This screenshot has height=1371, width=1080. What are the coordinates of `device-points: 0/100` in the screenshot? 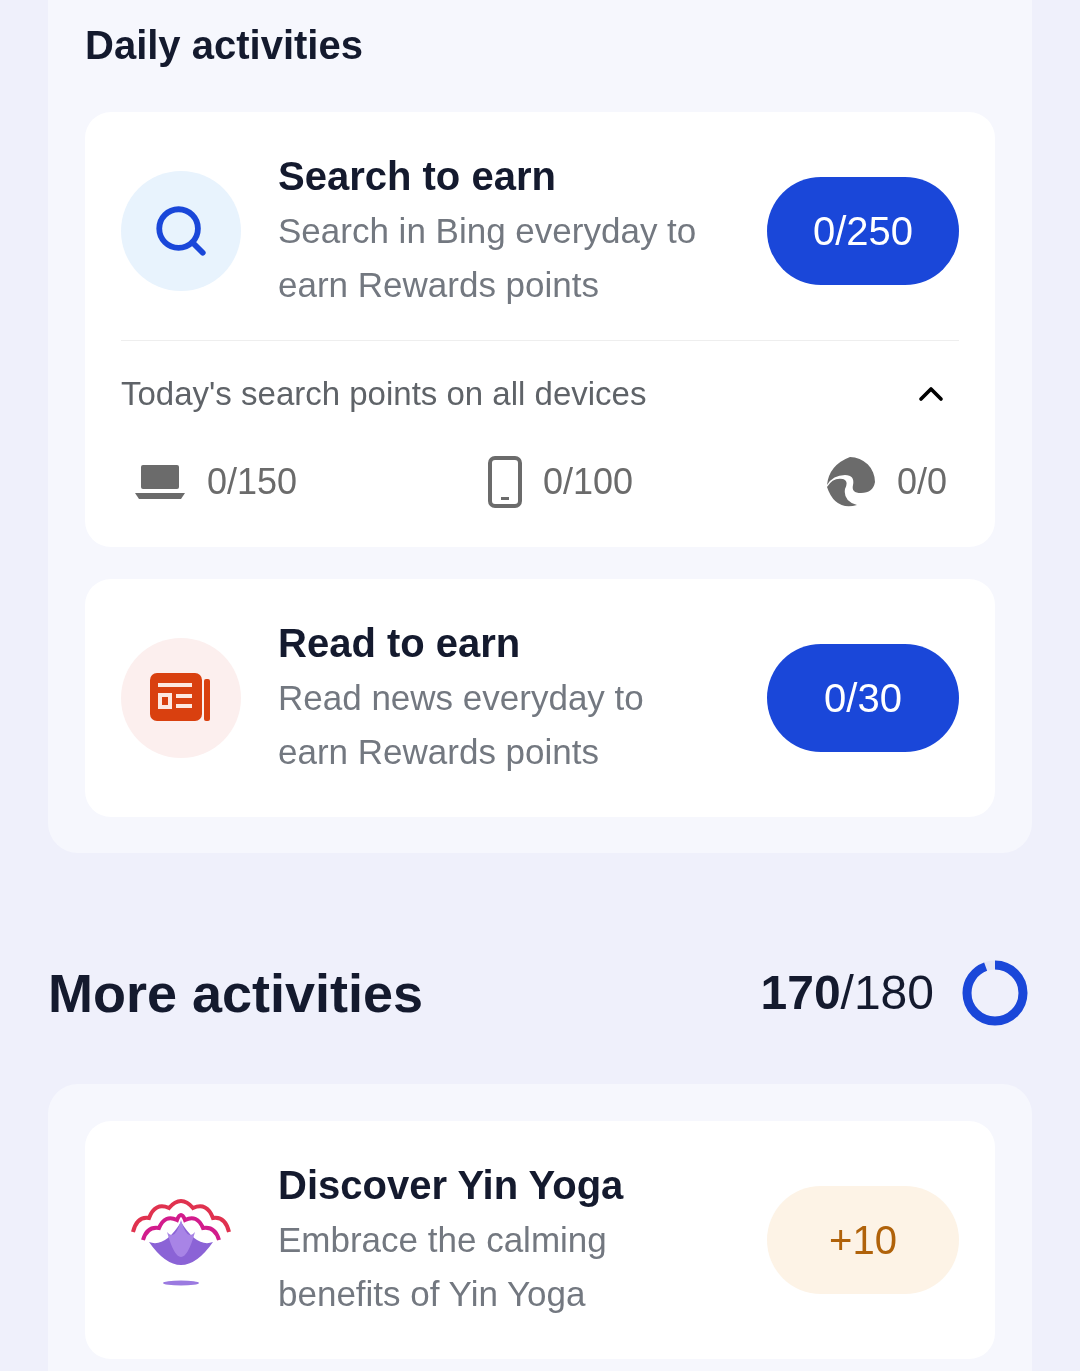 It's located at (588, 481).